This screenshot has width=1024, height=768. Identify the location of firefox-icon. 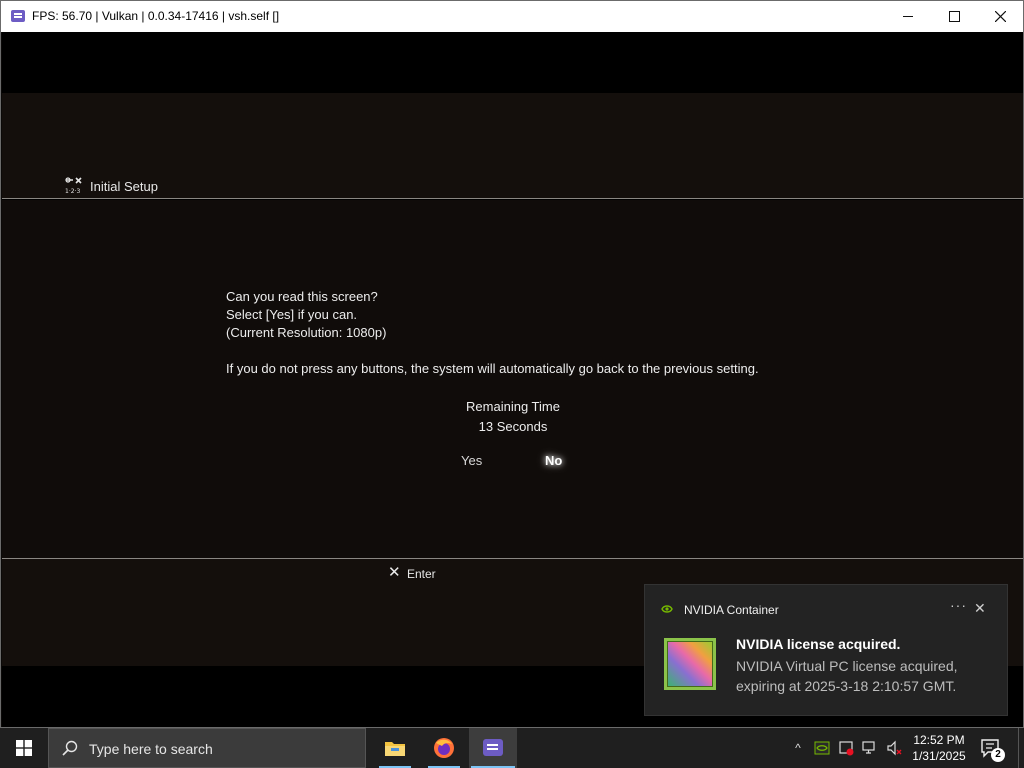
(444, 748).